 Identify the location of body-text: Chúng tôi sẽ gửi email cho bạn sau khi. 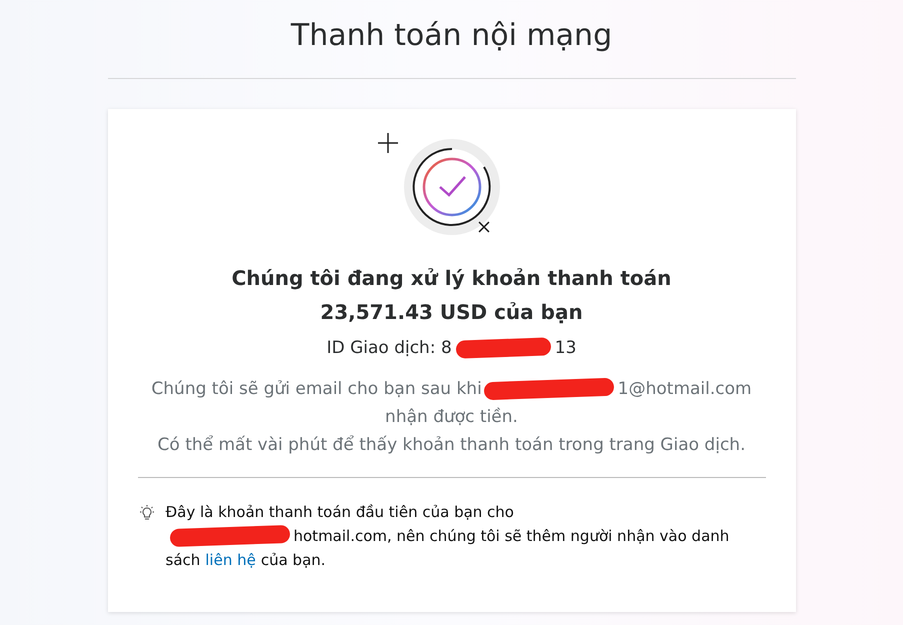
(316, 389).